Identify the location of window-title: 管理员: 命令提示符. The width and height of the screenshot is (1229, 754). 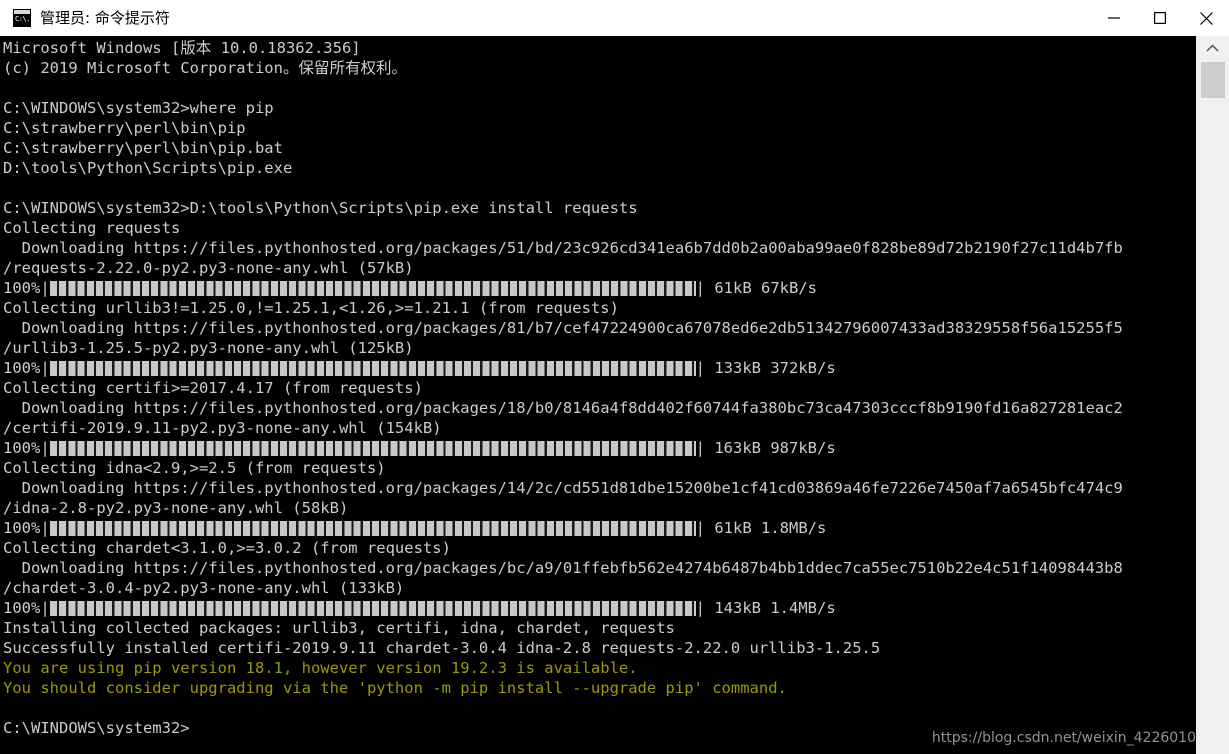
(105, 18).